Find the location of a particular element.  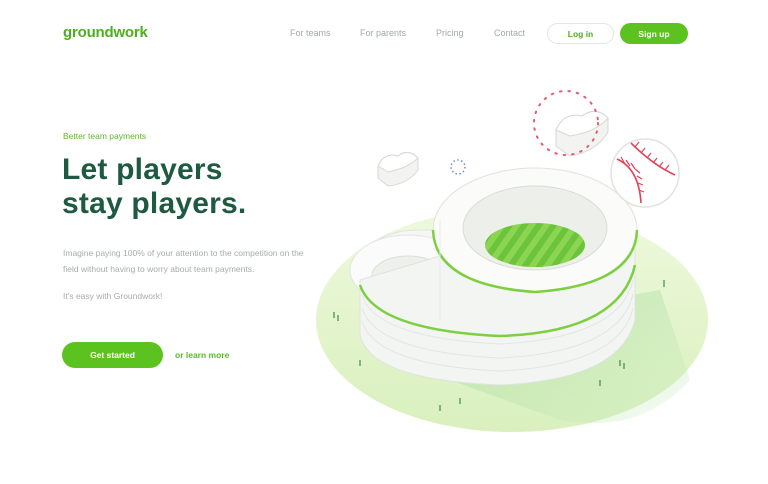

nav-link-contact: Contact is located at coordinates (509, 33).